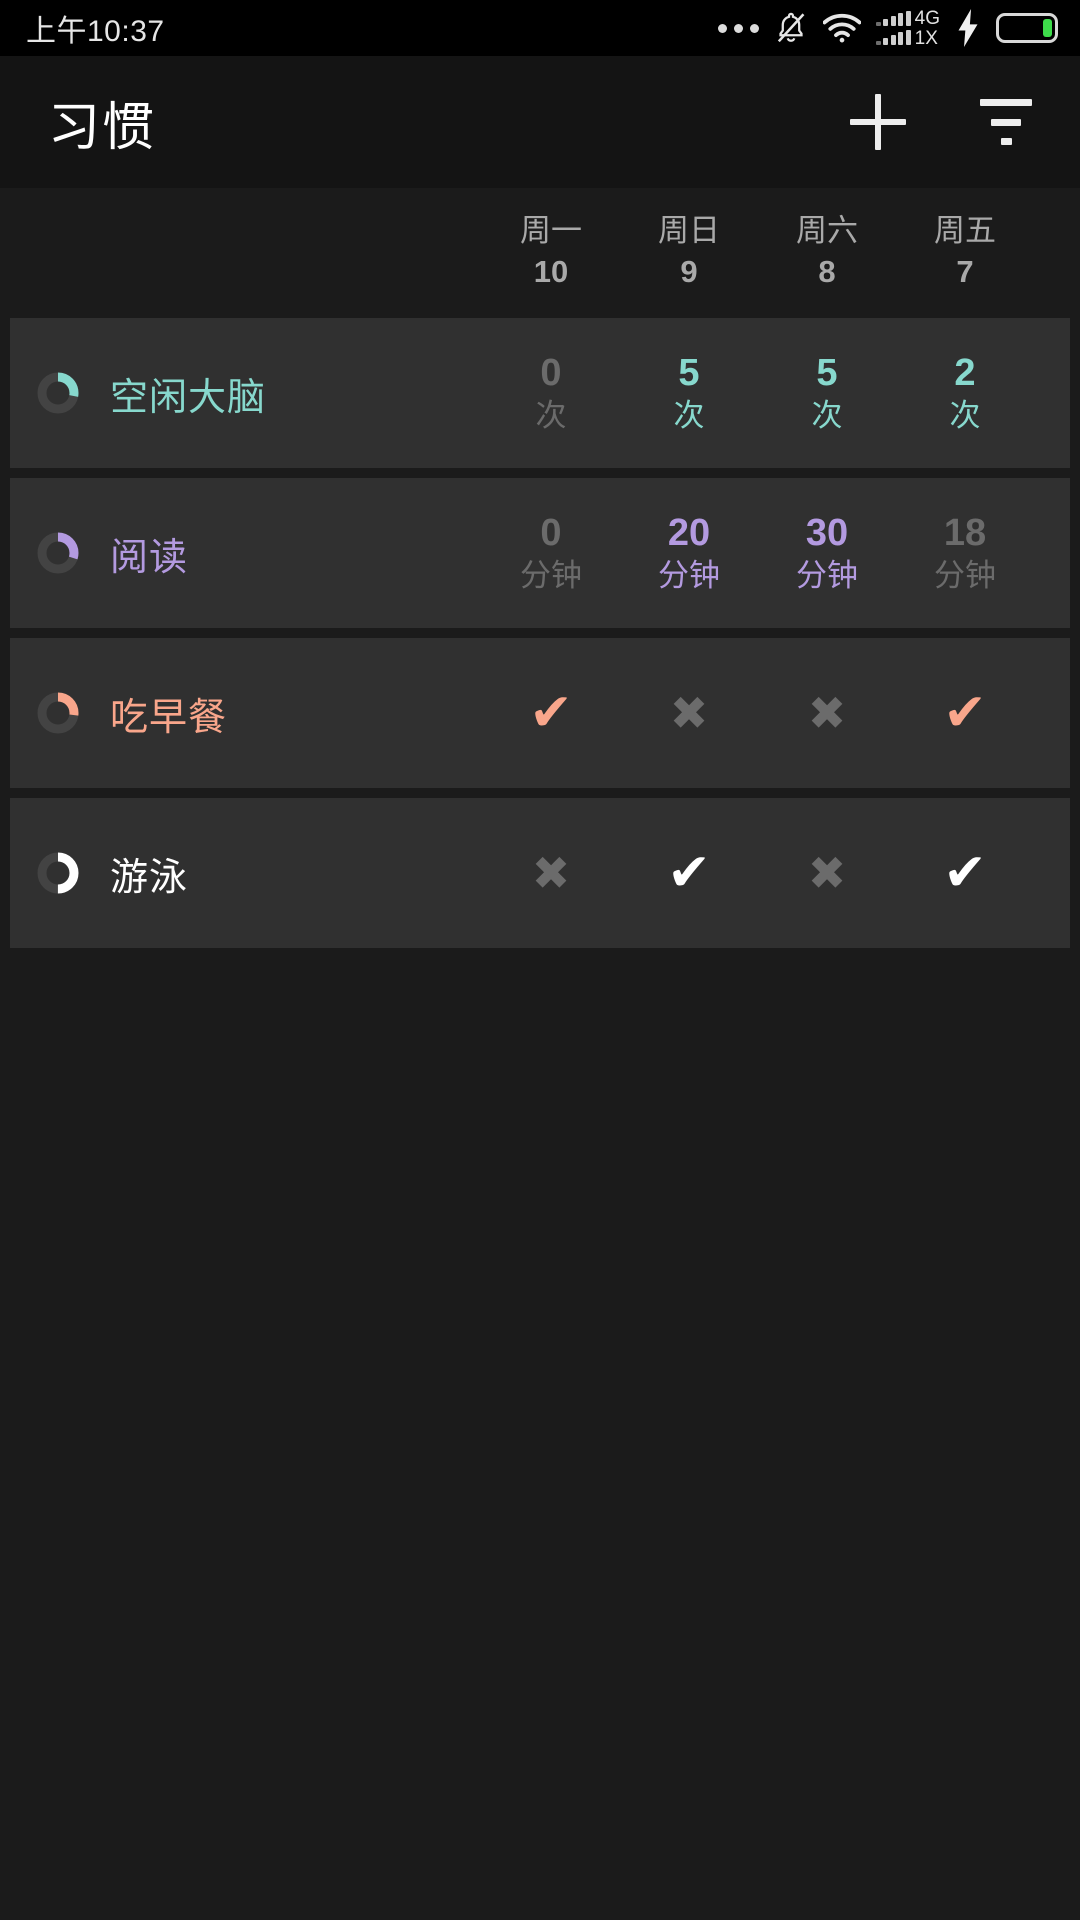 Image resolution: width=1080 pixels, height=1920 pixels. I want to click on status-bar: 上午10:37 4G 1X, so click(540, 28).